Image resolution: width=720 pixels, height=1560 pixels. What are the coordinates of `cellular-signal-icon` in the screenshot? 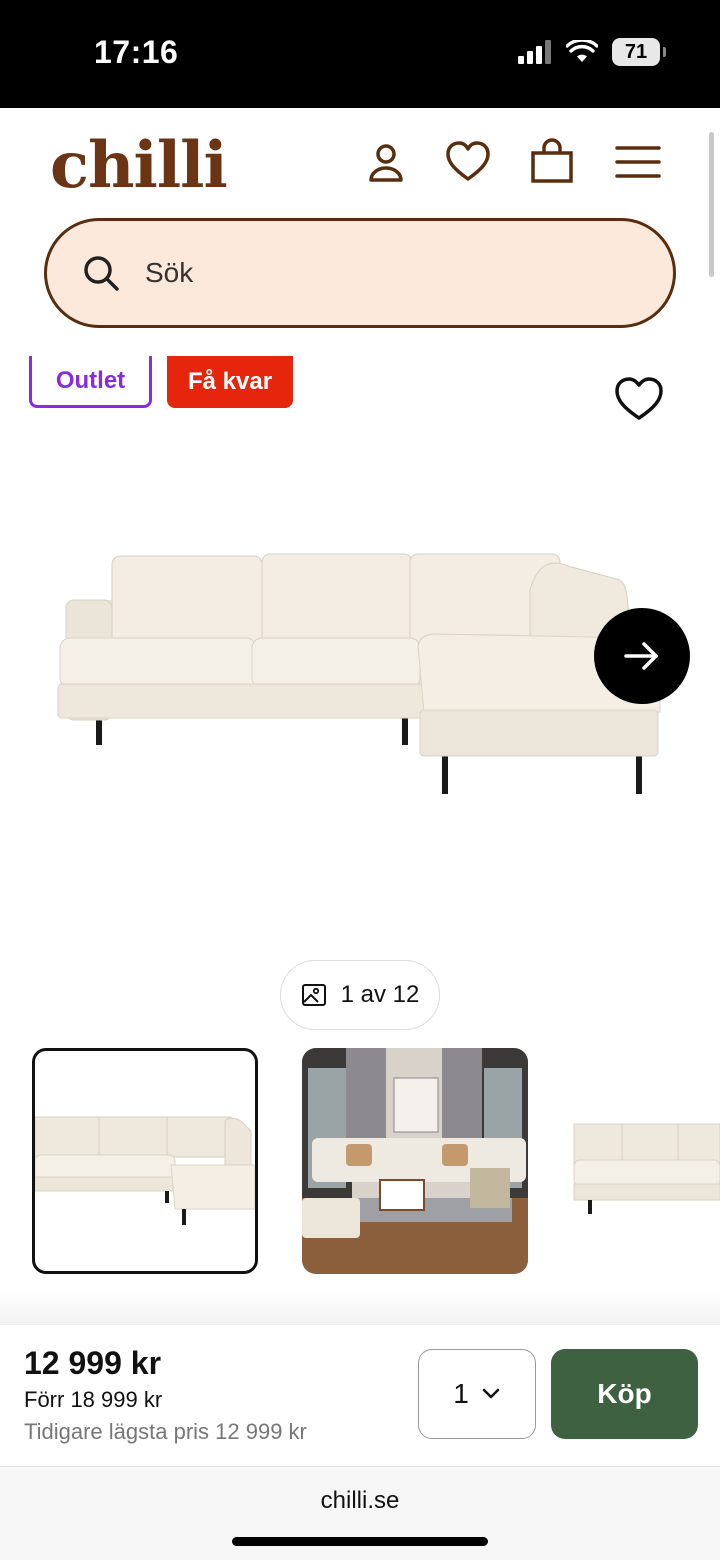 It's located at (534, 52).